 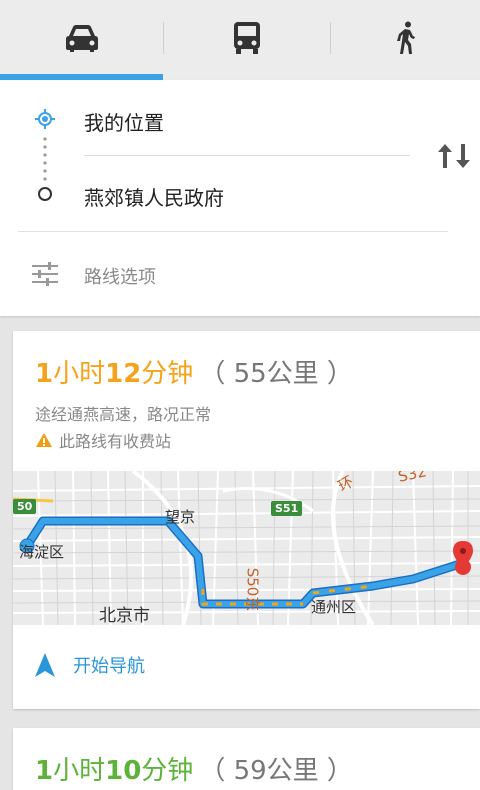 What do you see at coordinates (103, 440) in the screenshot?
I see `toll-notice: 此路线有收费站` at bounding box center [103, 440].